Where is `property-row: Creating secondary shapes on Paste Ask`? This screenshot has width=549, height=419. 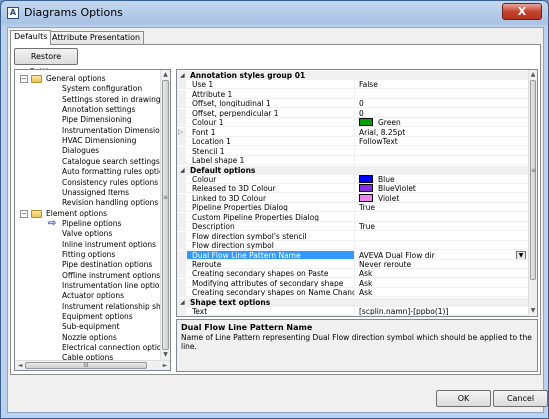
property-row: Creating secondary shapes on Paste Ask is located at coordinates (352, 274).